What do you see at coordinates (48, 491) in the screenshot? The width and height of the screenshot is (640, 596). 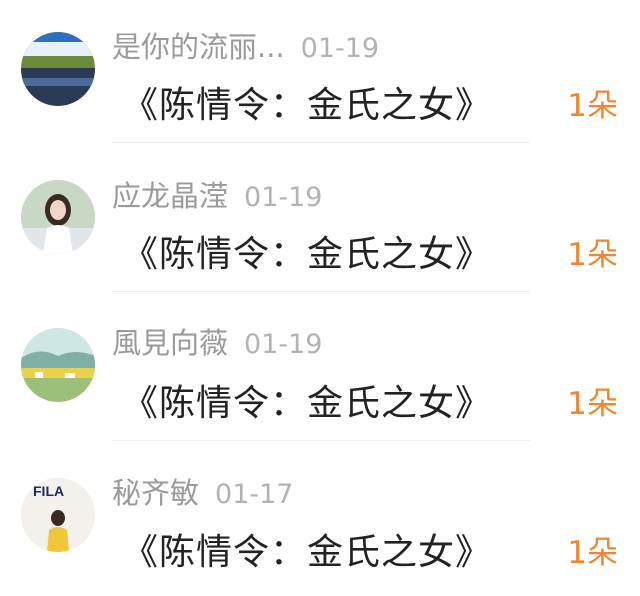 I see `avatar-logo-text: FILA` at bounding box center [48, 491].